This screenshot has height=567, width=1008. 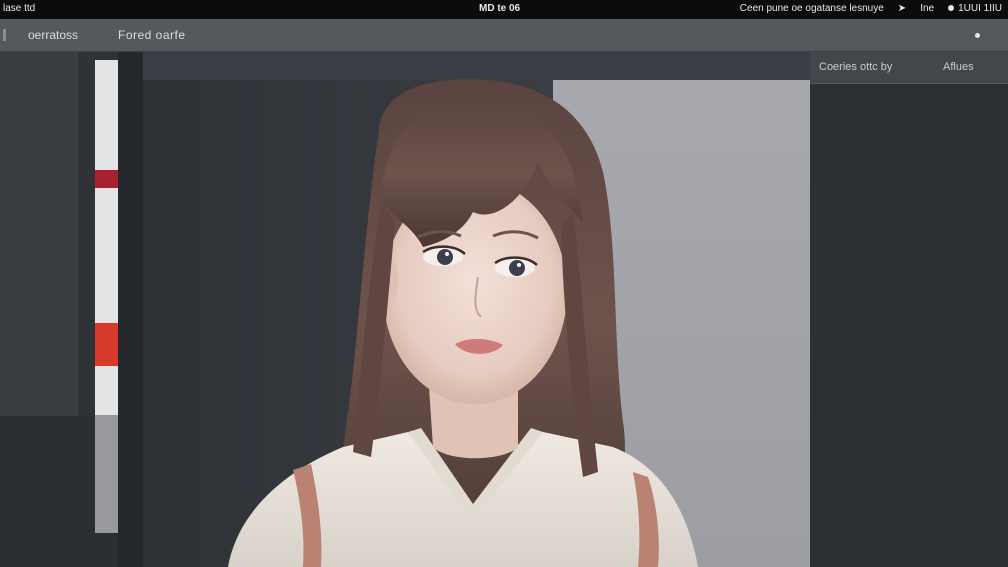 I want to click on right-header-right: Aflues, so click(x=958, y=67).